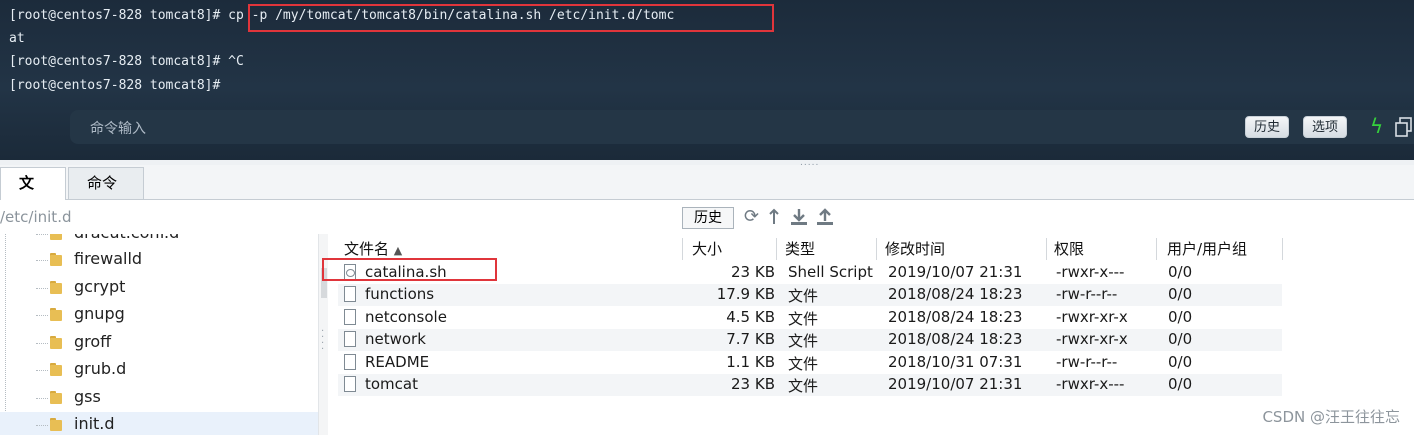 The image size is (1414, 435). What do you see at coordinates (99, 313) in the screenshot?
I see `tree-item-label: gnupg` at bounding box center [99, 313].